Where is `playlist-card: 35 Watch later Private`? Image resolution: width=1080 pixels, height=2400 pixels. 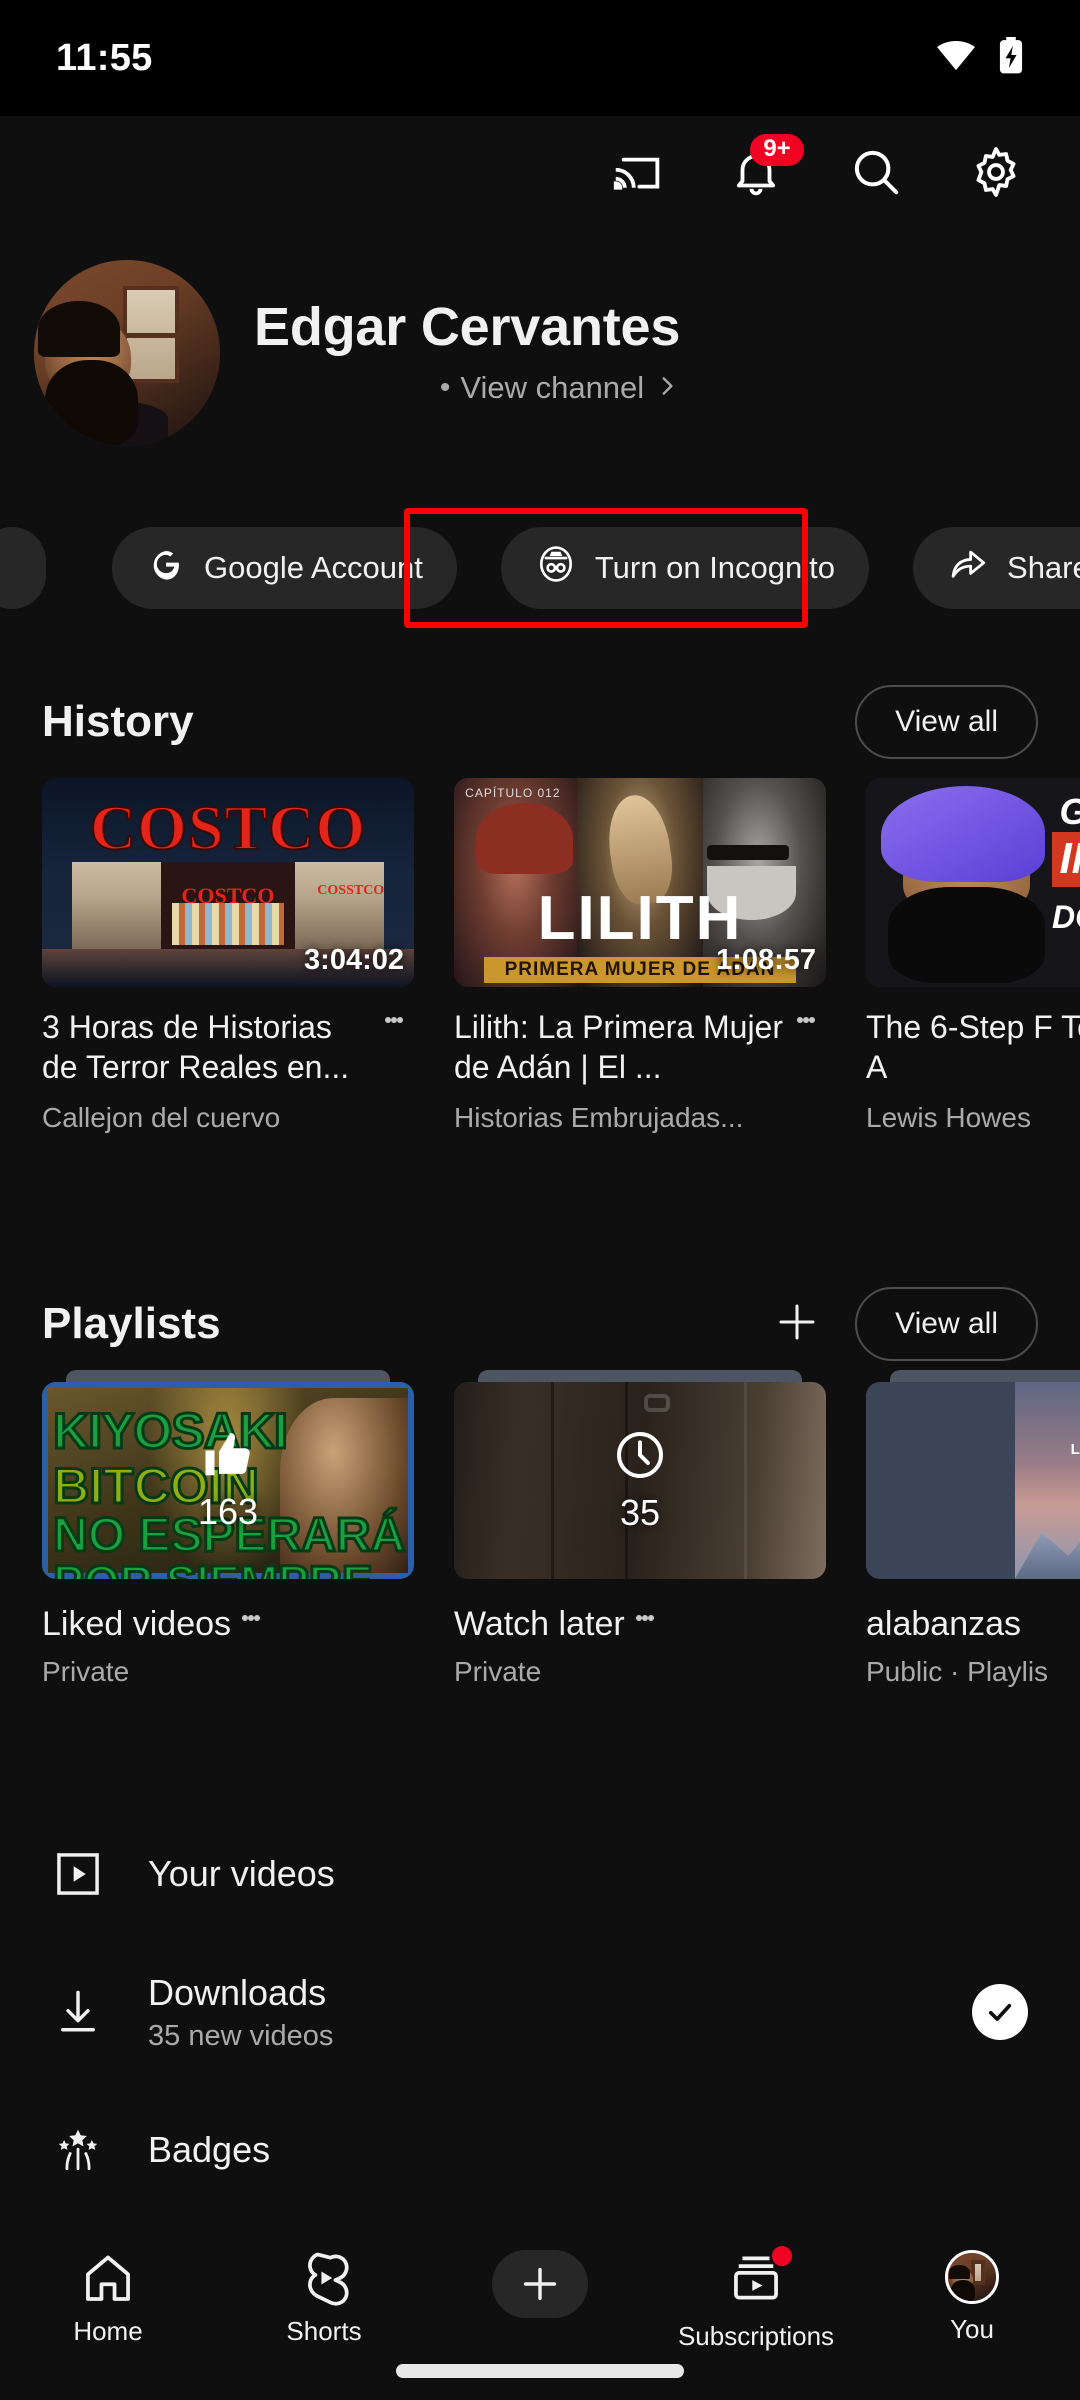
playlist-card: 35 Watch later Private is located at coordinates (640, 1529).